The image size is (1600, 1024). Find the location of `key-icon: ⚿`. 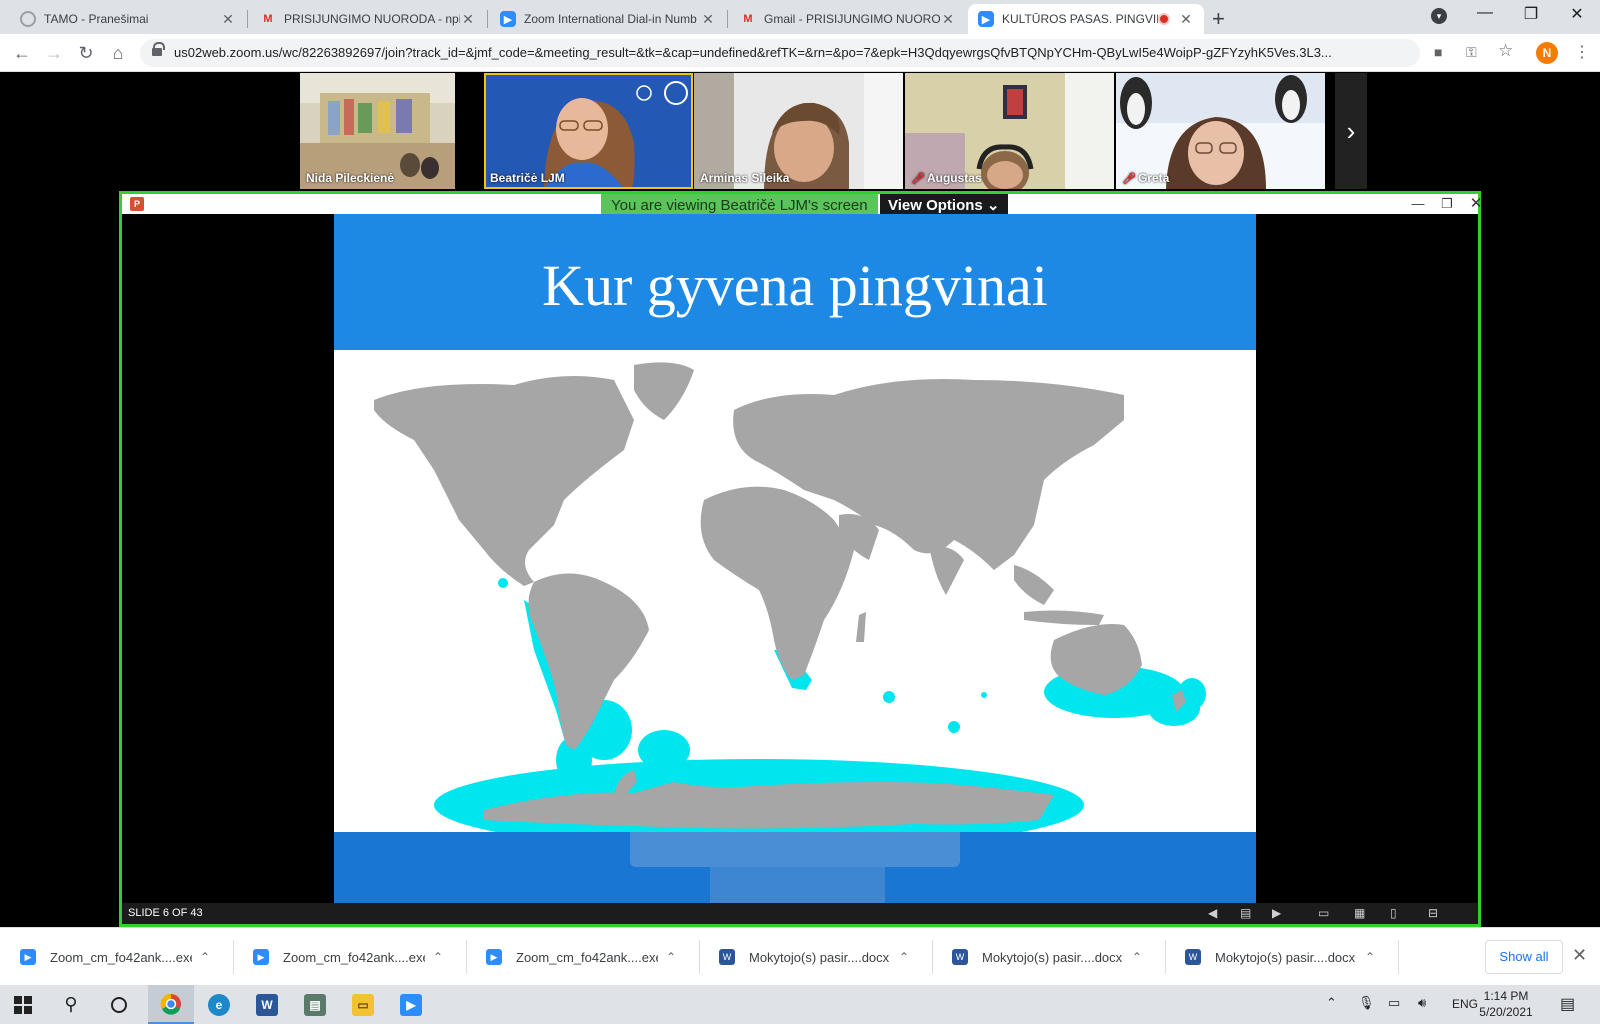

key-icon: ⚿ is located at coordinates (1471, 52).